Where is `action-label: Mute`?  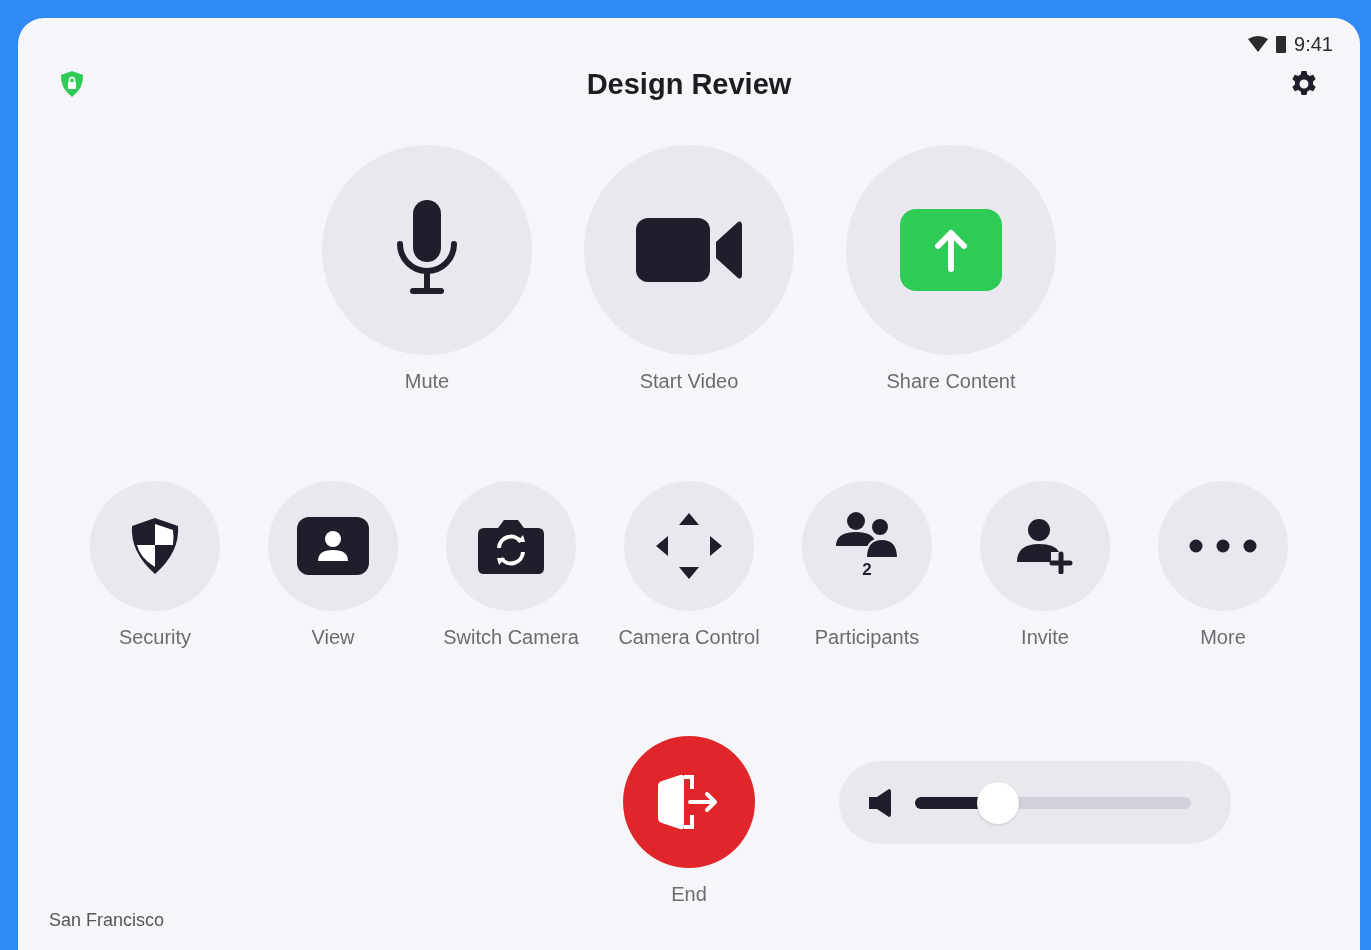 action-label: Mute is located at coordinates (427, 381).